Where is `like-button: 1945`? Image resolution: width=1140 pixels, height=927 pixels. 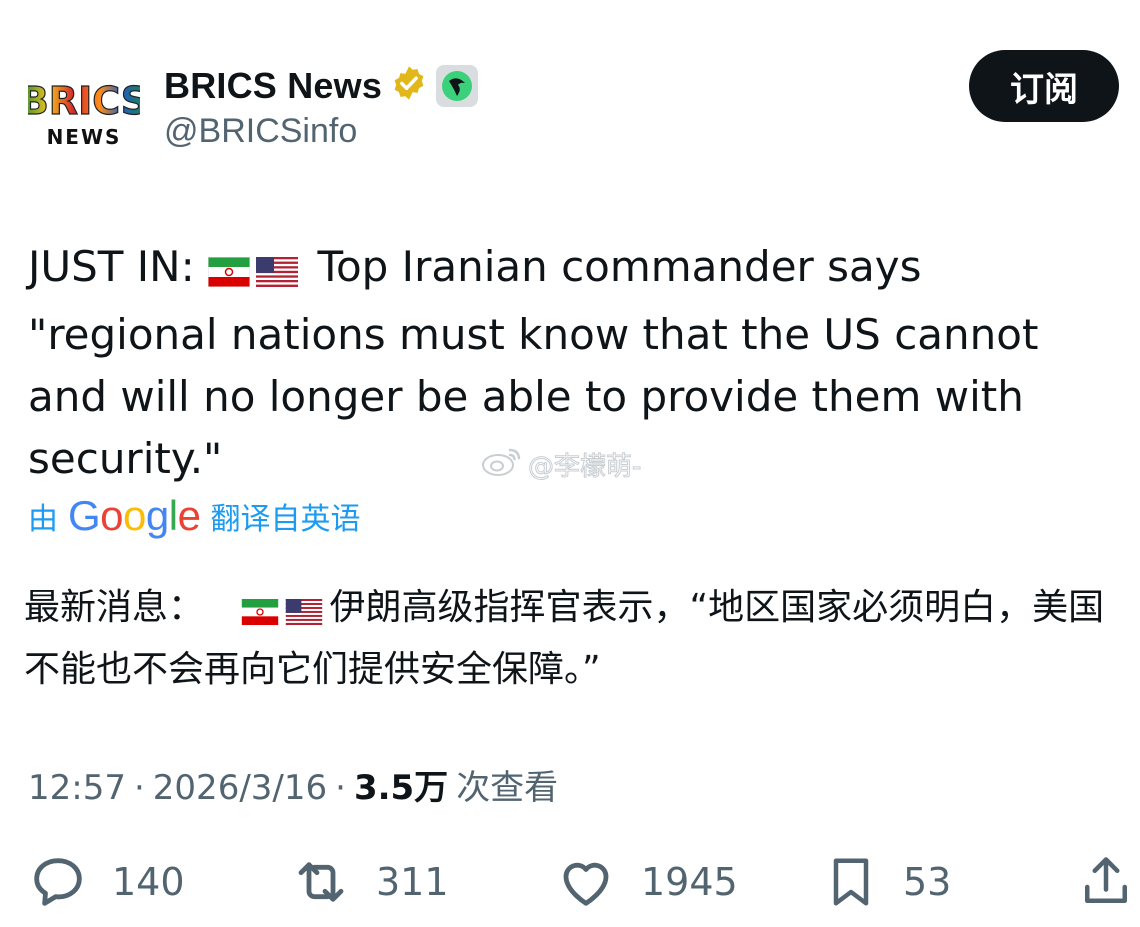 like-button: 1945 is located at coordinates (645, 882).